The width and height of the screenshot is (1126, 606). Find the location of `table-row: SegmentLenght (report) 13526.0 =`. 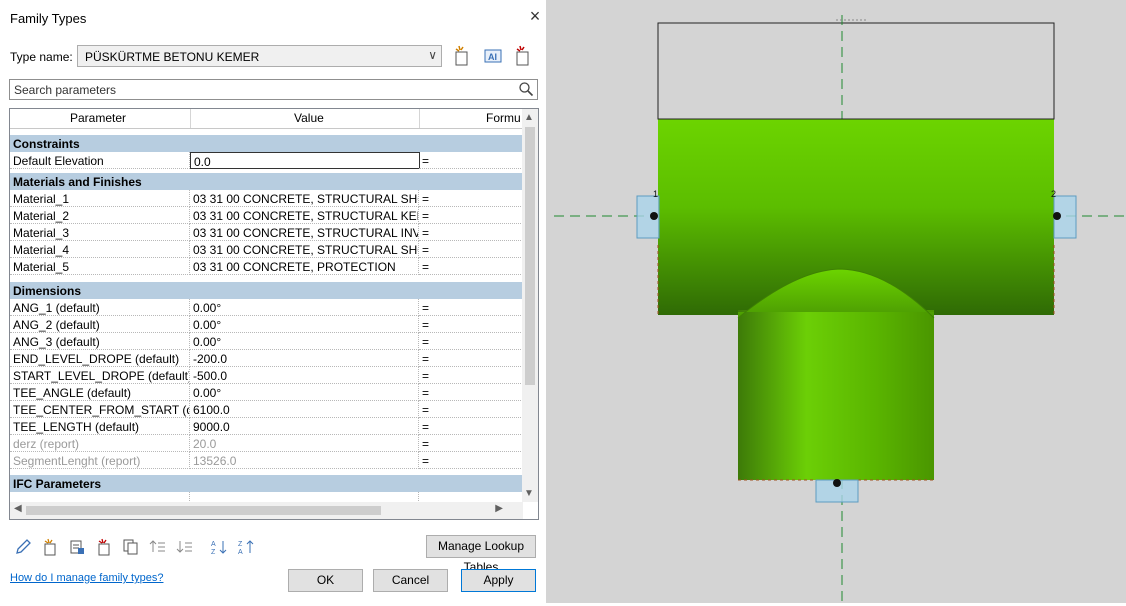

table-row: SegmentLenght (report) 13526.0 = is located at coordinates (266, 460).